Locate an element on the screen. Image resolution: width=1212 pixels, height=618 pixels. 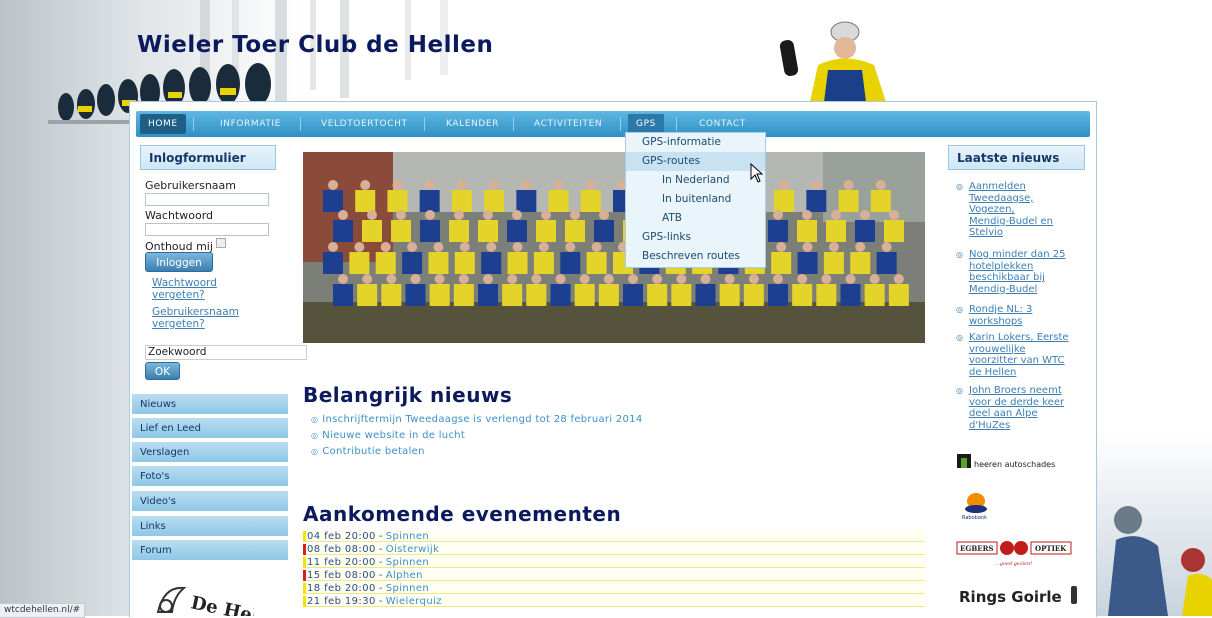
header-rider-photo is located at coordinates (832, 61).